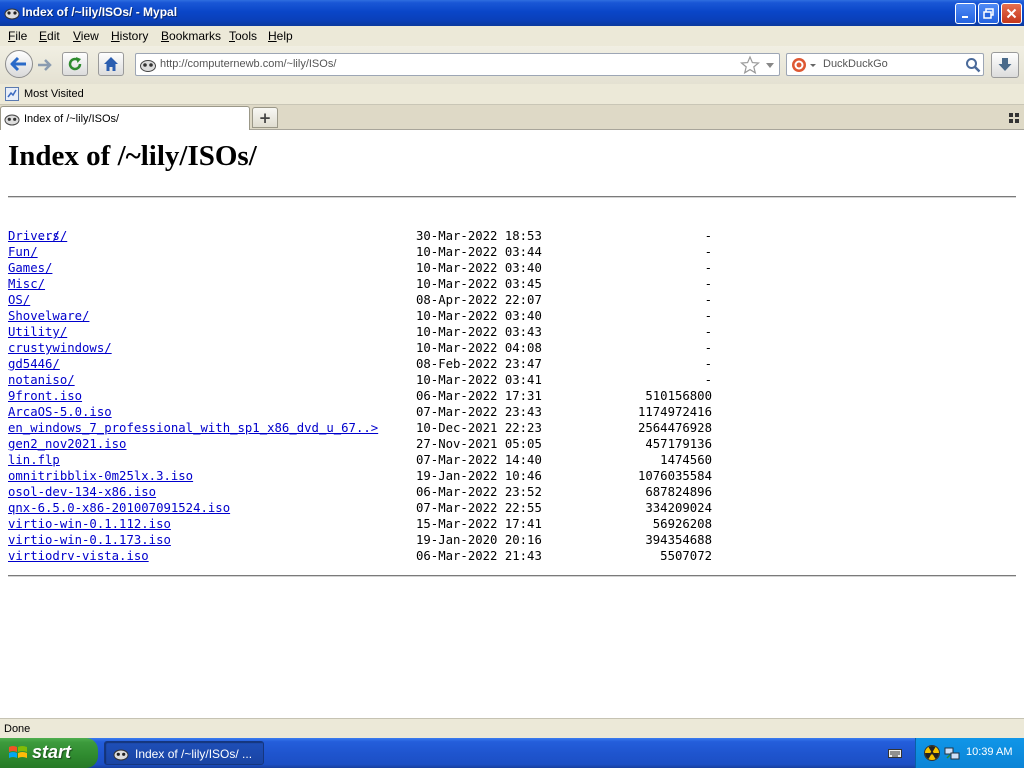 Image resolution: width=1024 pixels, height=768 pixels. I want to click on minimize-button, so click(965, 13).